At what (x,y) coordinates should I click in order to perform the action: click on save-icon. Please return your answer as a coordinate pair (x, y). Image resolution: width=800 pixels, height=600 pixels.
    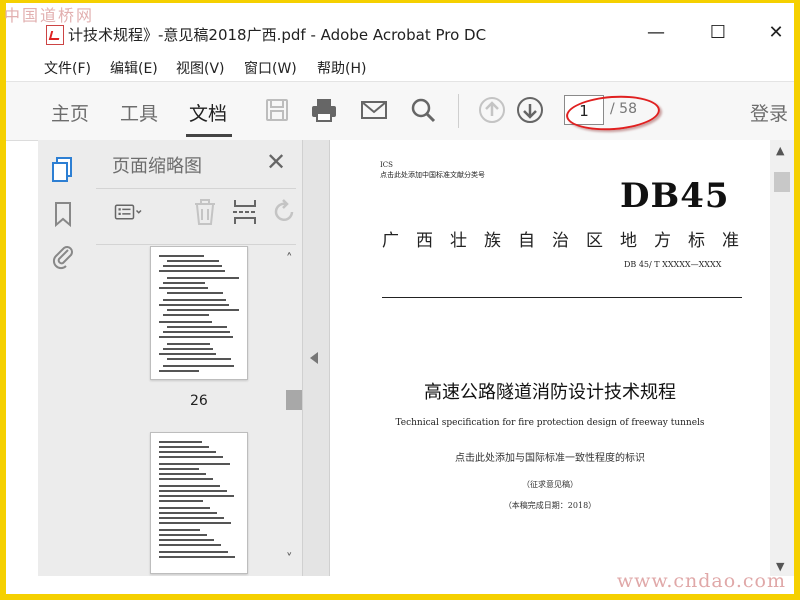
    Looking at the image, I should click on (277, 110).